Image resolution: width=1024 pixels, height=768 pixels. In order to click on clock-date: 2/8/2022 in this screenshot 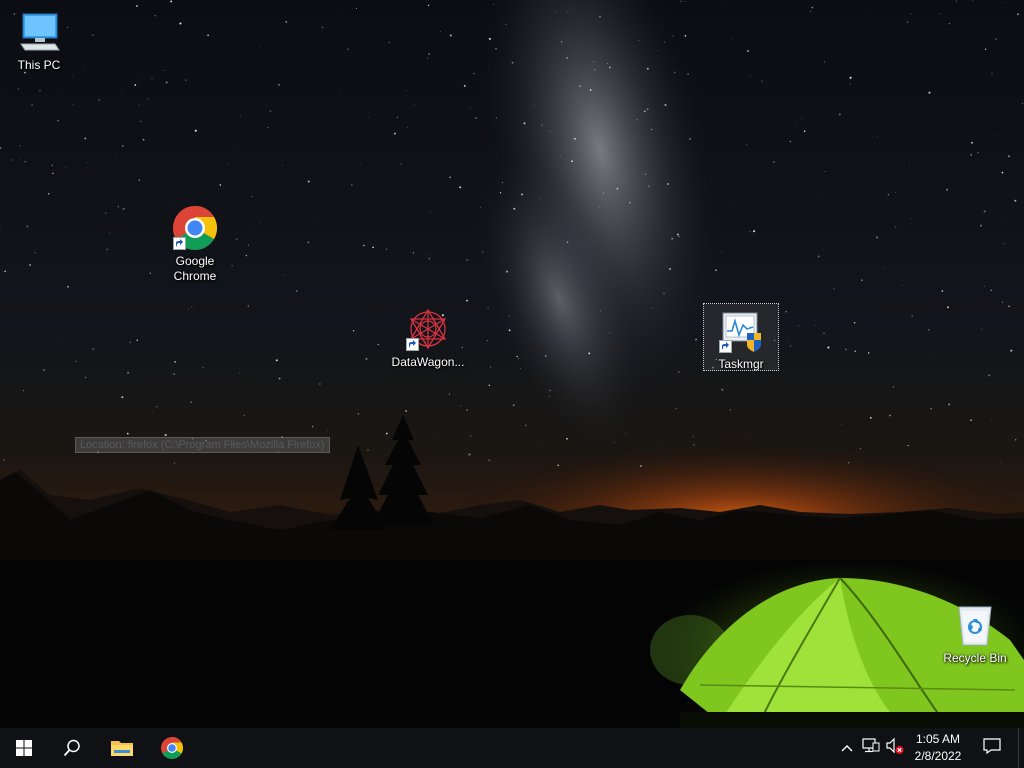, I will do `click(938, 756)`.